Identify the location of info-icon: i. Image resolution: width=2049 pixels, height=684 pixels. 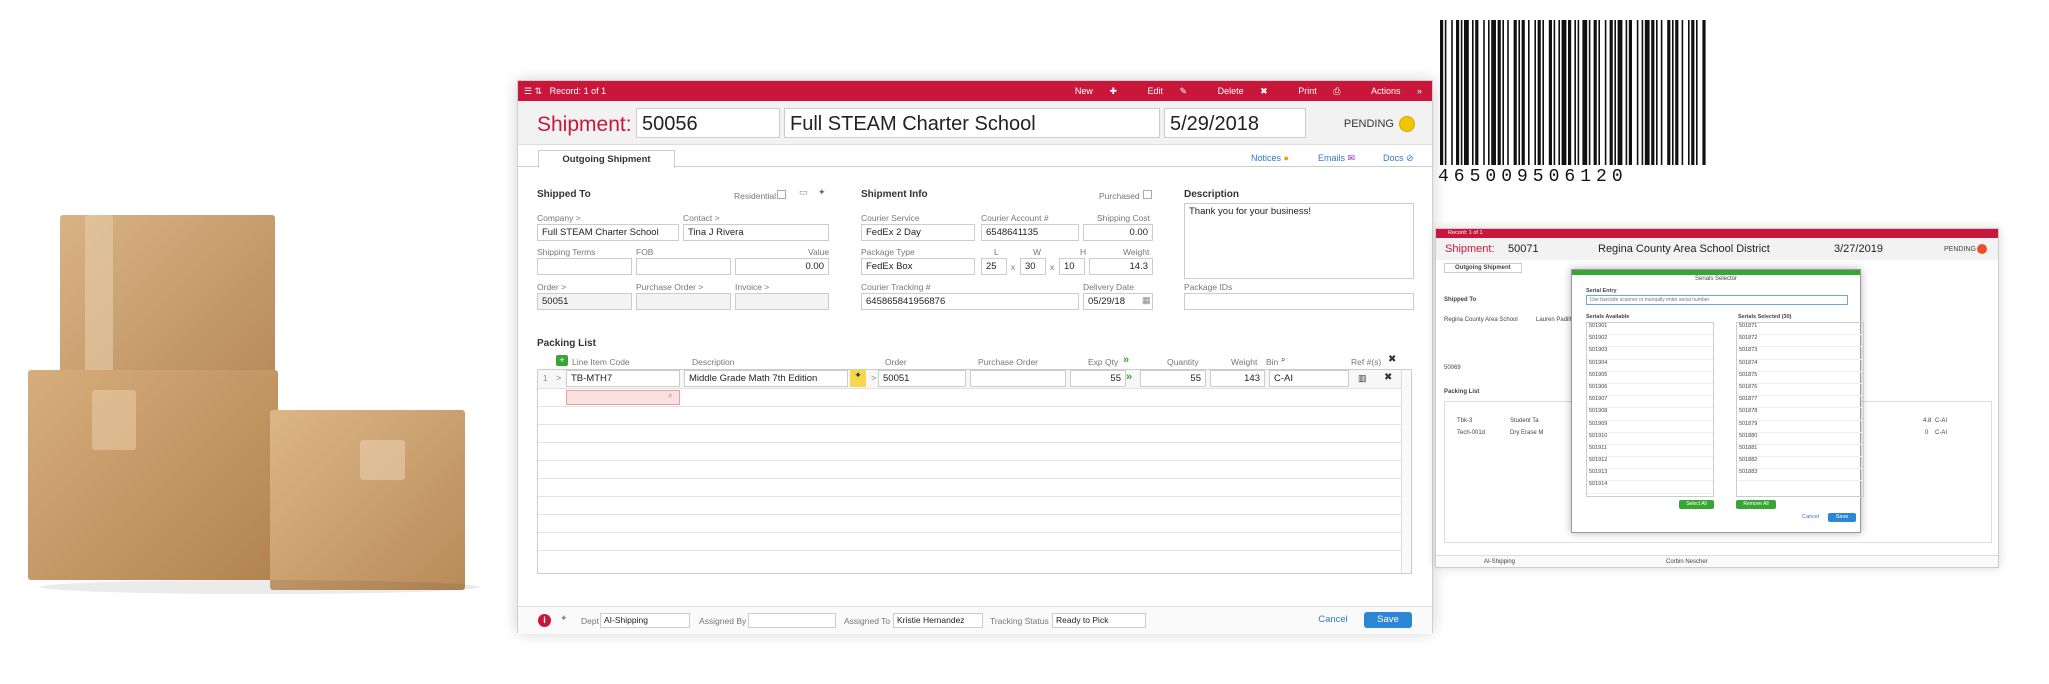
(544, 620).